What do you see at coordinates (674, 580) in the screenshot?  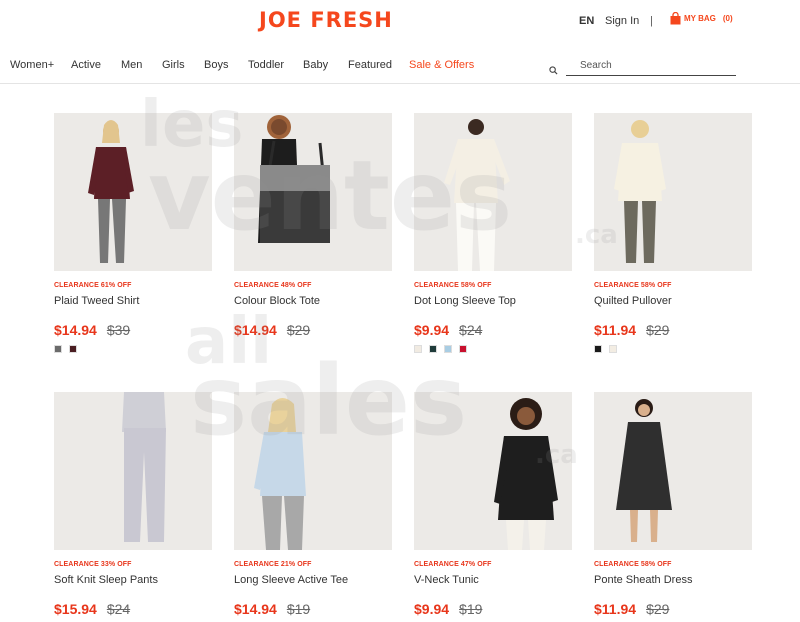 I see `product-name: Ponte Sheath Dress` at bounding box center [674, 580].